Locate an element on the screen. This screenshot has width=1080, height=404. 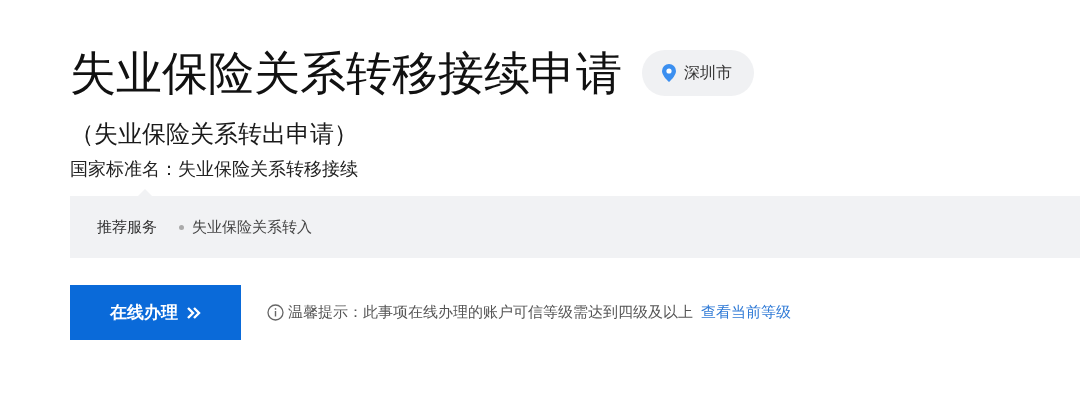
bullet-icon is located at coordinates (181, 227).